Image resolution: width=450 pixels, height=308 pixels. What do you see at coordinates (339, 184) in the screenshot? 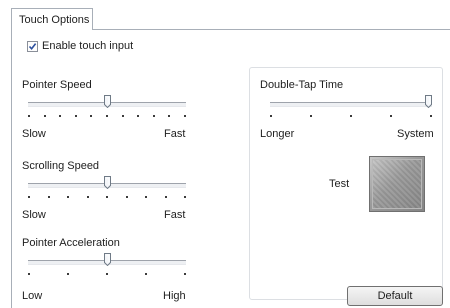
I see `test-label: Test` at bounding box center [339, 184].